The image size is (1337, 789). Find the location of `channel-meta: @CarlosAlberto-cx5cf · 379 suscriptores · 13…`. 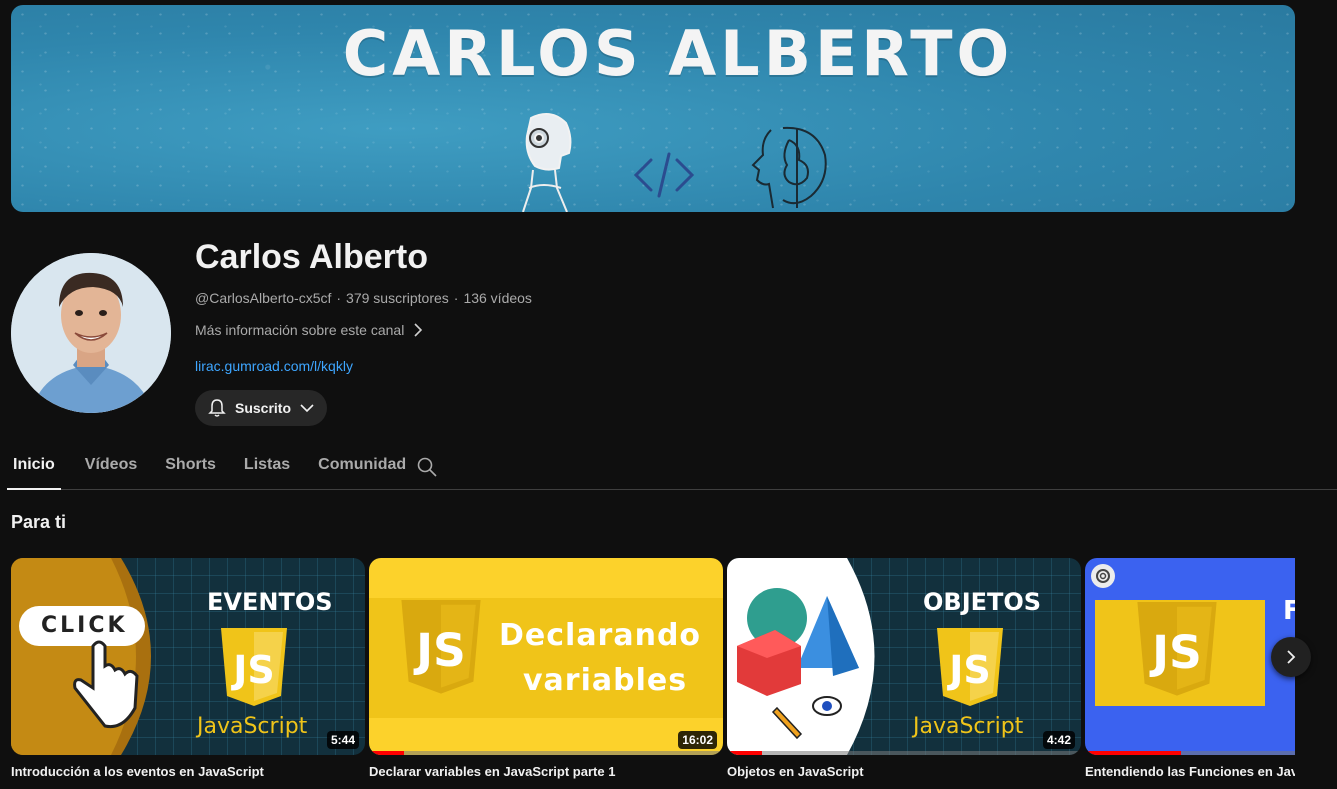

channel-meta: @CarlosAlberto-cx5cf · 379 suscriptores · 13… is located at coordinates (363, 298).